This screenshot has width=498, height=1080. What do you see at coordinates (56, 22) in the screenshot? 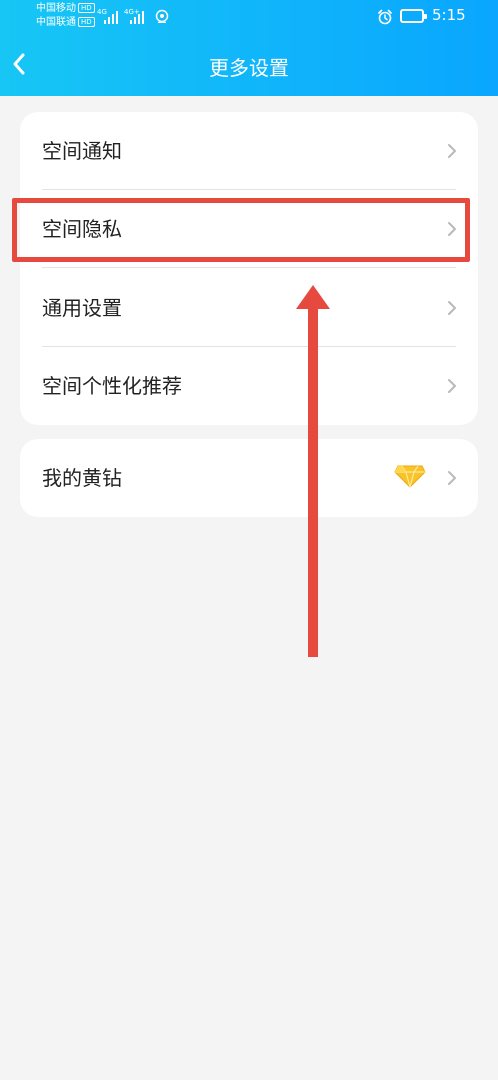
I see `carrier-2-label: 中国联通` at bounding box center [56, 22].